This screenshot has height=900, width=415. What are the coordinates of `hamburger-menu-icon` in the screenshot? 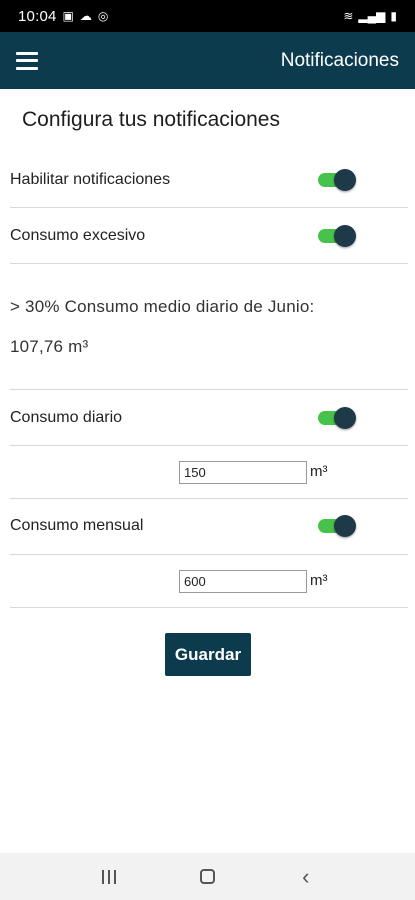 It's located at (27, 60).